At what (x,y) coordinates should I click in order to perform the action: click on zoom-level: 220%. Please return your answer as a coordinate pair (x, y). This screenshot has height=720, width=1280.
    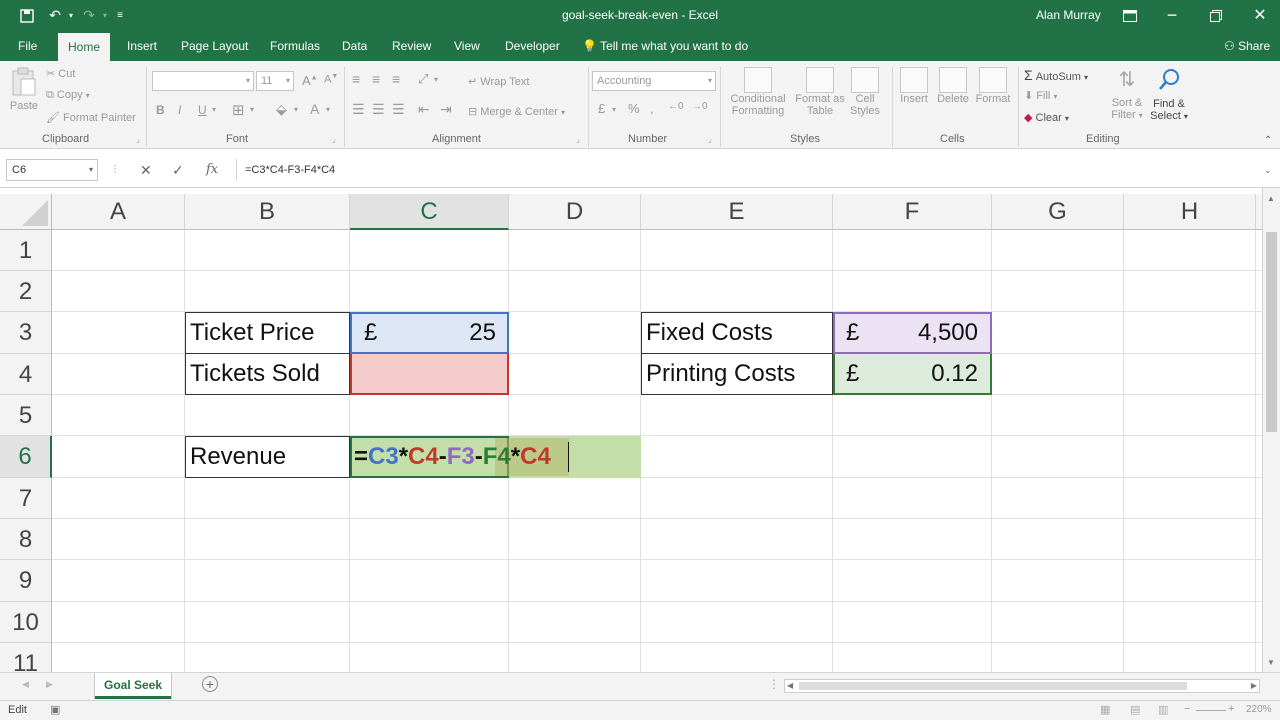
    Looking at the image, I should click on (1259, 709).